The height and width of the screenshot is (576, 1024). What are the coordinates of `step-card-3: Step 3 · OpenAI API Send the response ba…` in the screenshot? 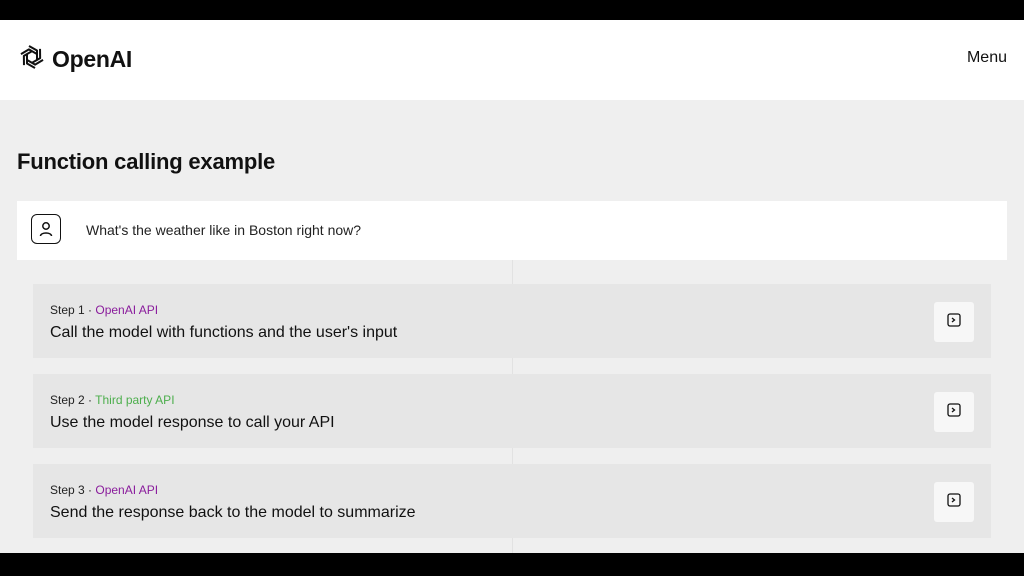 It's located at (512, 501).